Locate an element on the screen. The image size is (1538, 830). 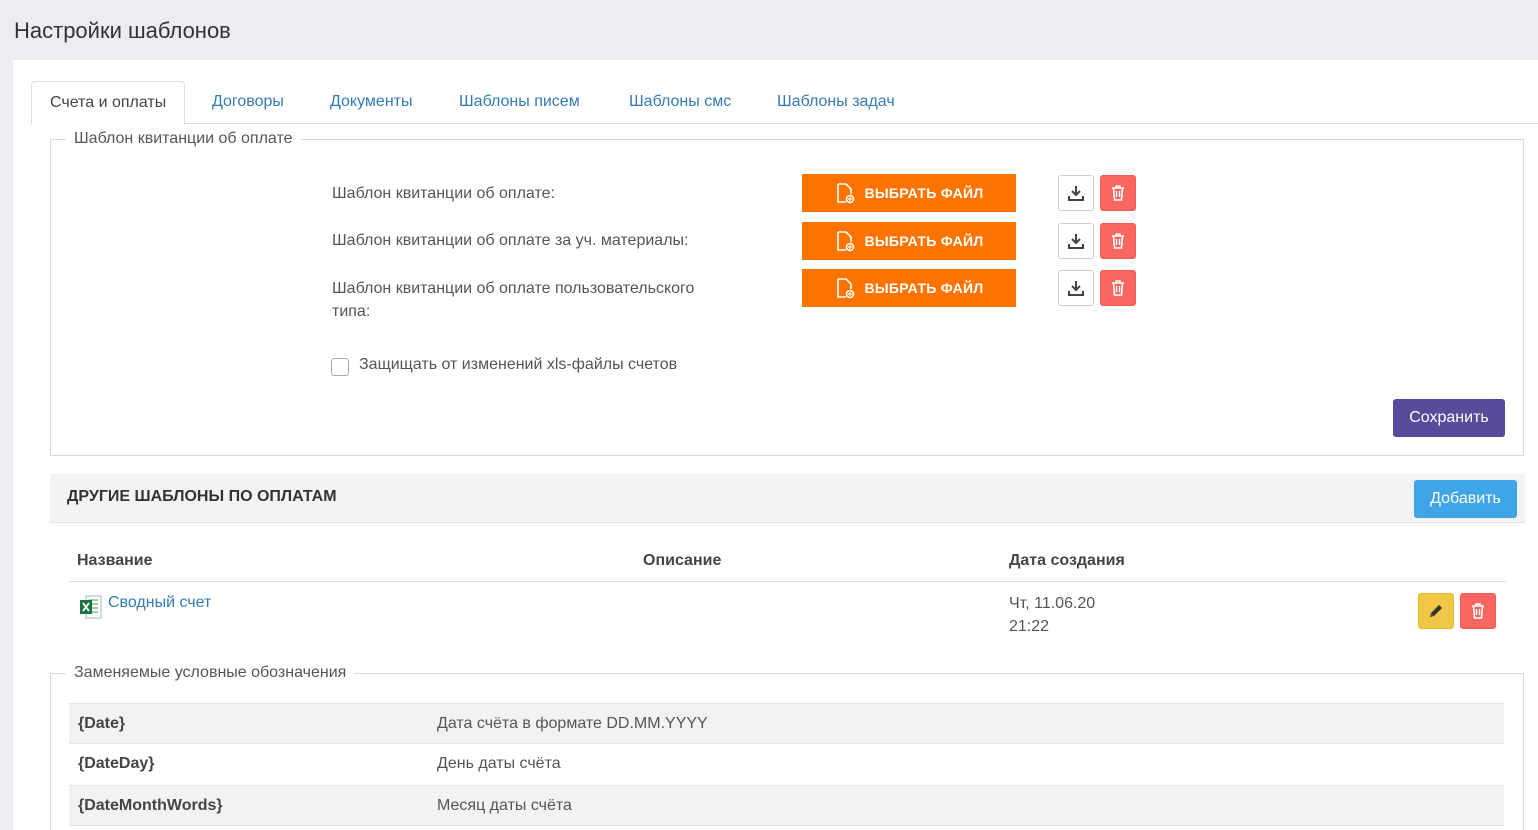
variable-description: Месяц даты счёта is located at coordinates (504, 805).